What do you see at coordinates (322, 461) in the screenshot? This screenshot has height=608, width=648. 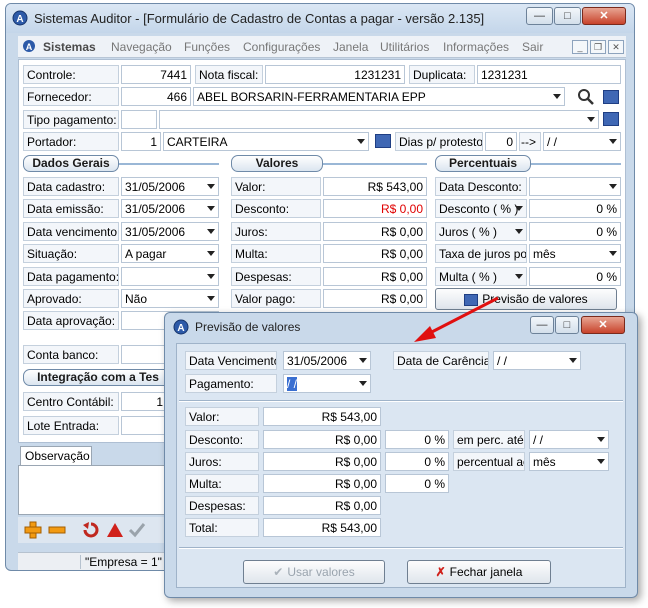 I see `dlg-juros-field: R$ 0,00` at bounding box center [322, 461].